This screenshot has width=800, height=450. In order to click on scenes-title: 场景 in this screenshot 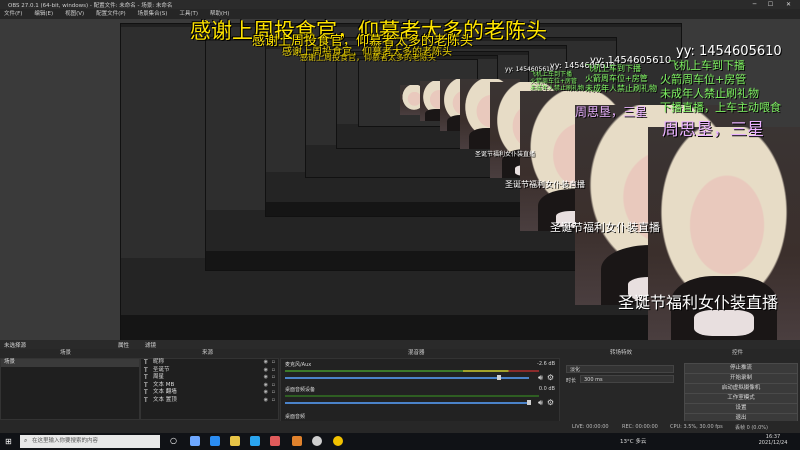, I will do `click(66, 353)`.